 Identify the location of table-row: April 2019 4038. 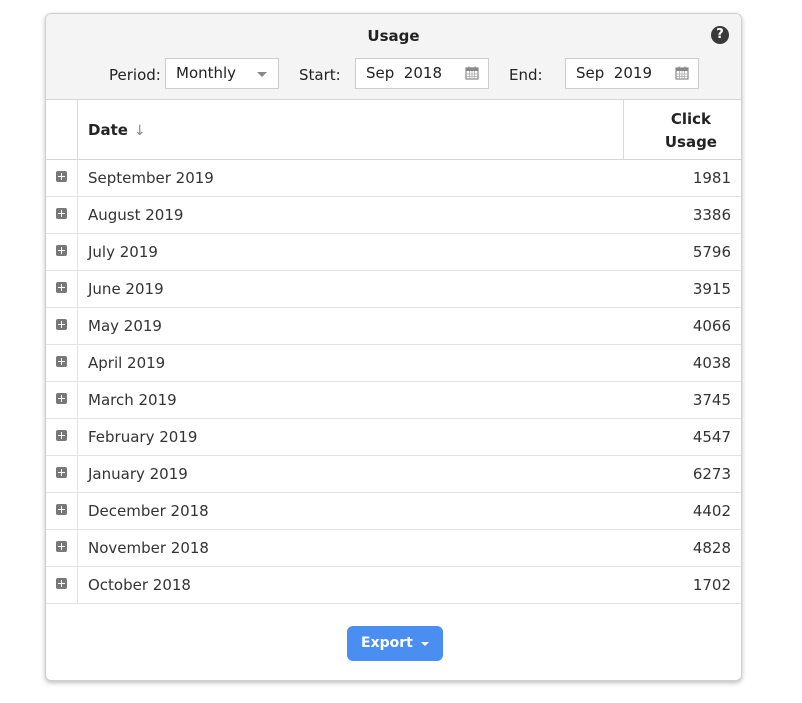
(393, 363).